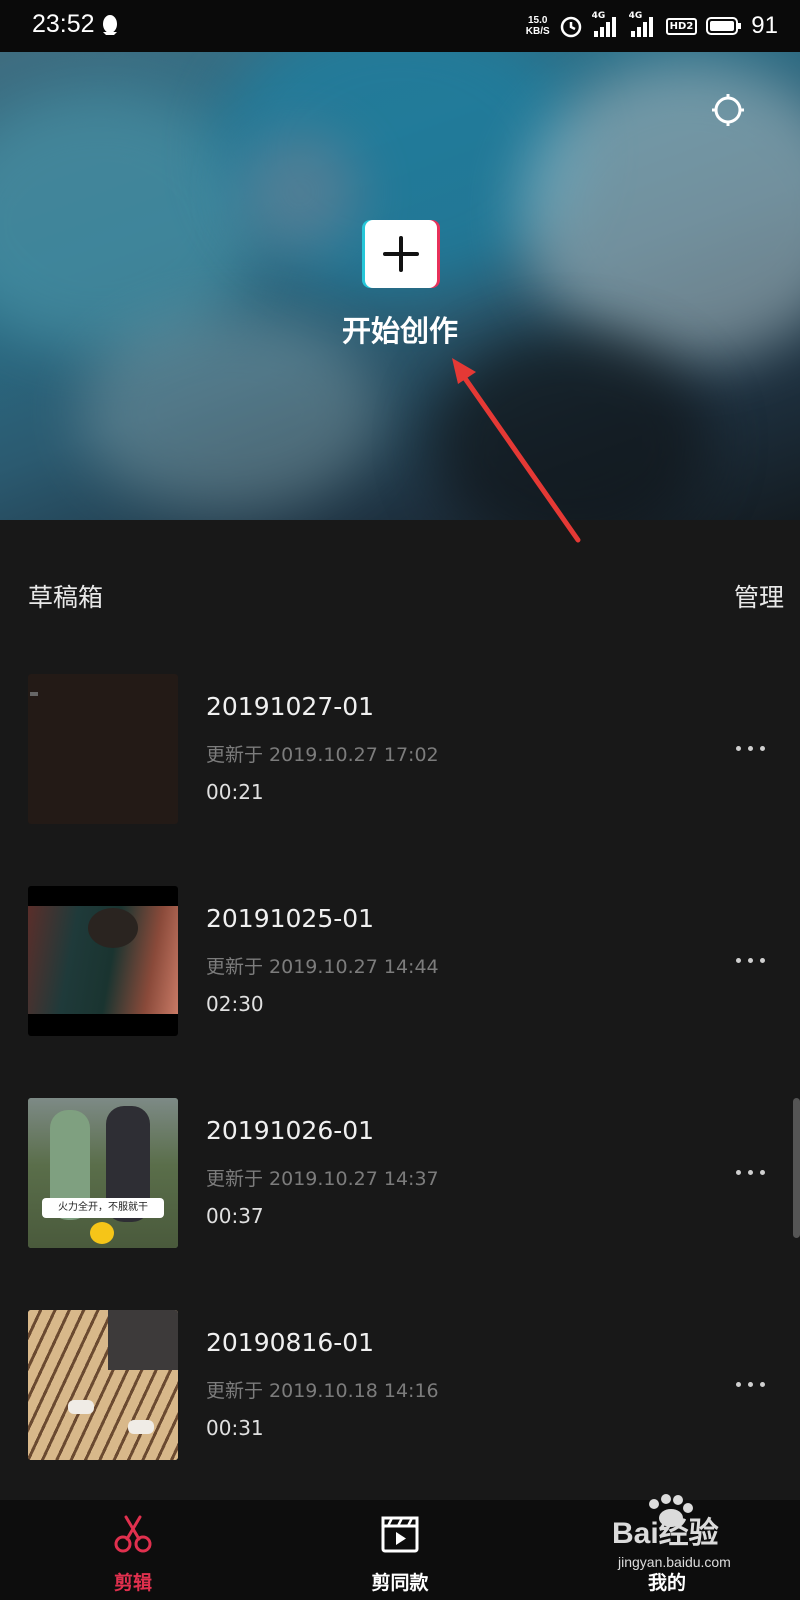 This screenshot has width=800, height=1600. I want to click on battery-icon, so click(724, 26).